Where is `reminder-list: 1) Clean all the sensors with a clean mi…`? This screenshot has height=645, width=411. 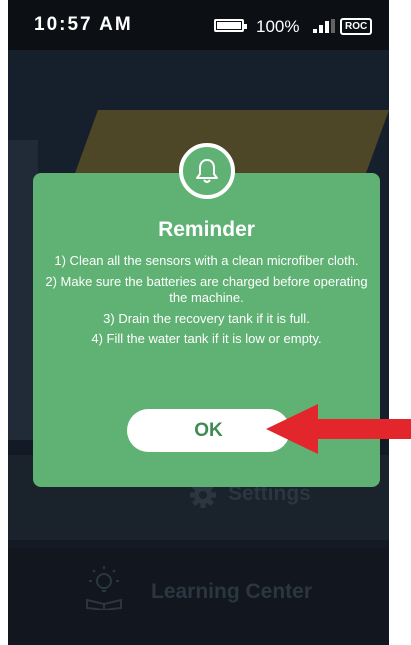
reminder-list: 1) Clean all the sensors with a clean mi… is located at coordinates (206, 302).